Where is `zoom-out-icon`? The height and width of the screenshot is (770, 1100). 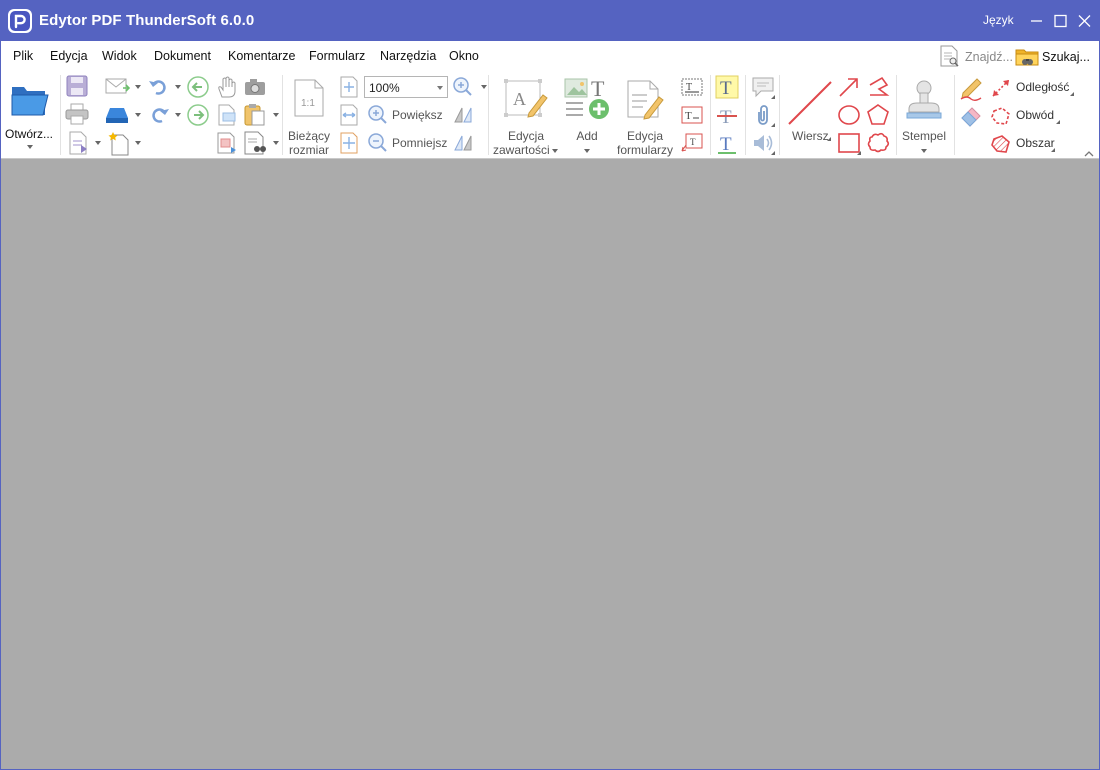 zoom-out-icon is located at coordinates (377, 142).